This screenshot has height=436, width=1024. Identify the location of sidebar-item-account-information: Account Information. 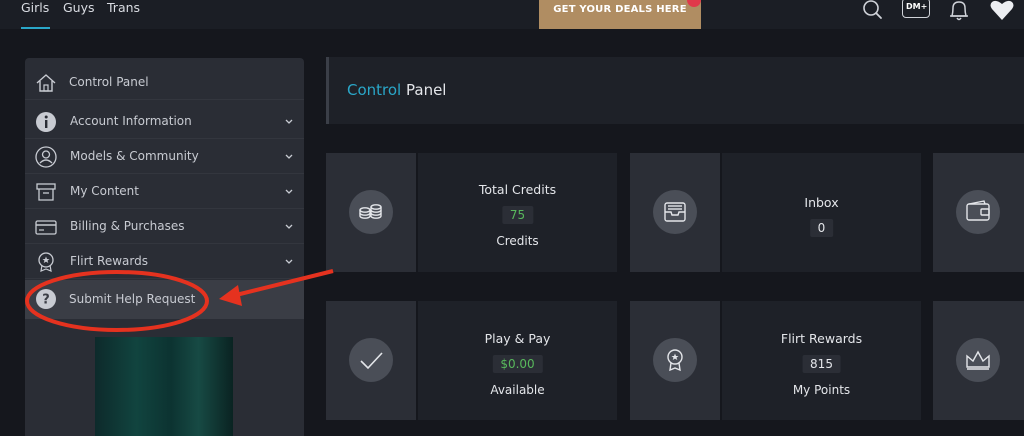
(164, 121).